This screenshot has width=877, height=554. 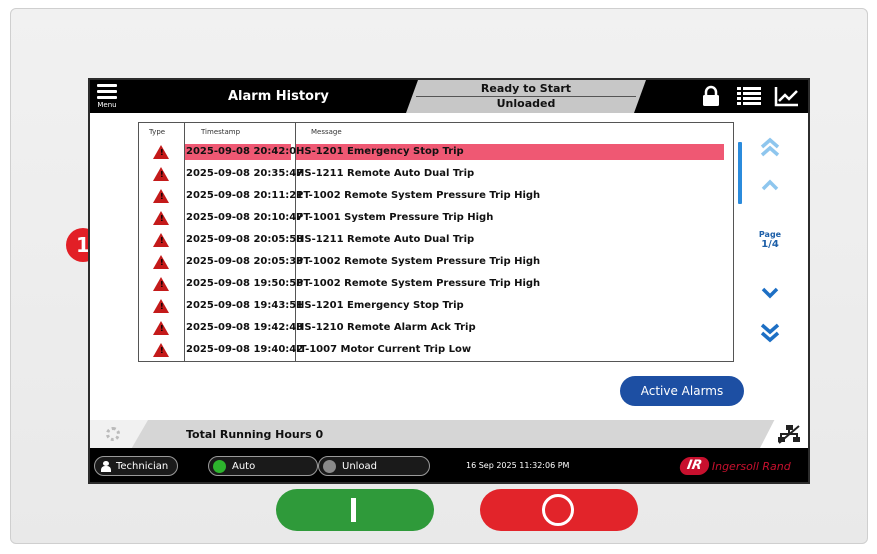 What do you see at coordinates (245, 217) in the screenshot?
I see `row-timestamp: 2025-09-08 20:10:47` at bounding box center [245, 217].